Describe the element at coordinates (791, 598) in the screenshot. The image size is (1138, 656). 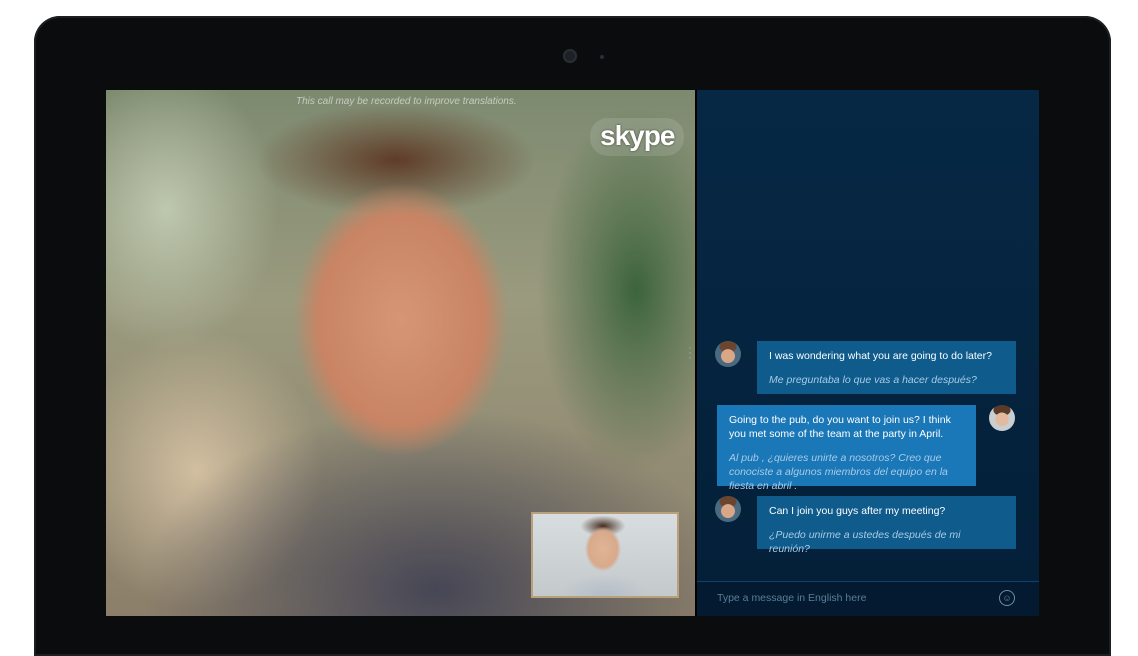
I see `message-input: Type a message in English here` at that location.